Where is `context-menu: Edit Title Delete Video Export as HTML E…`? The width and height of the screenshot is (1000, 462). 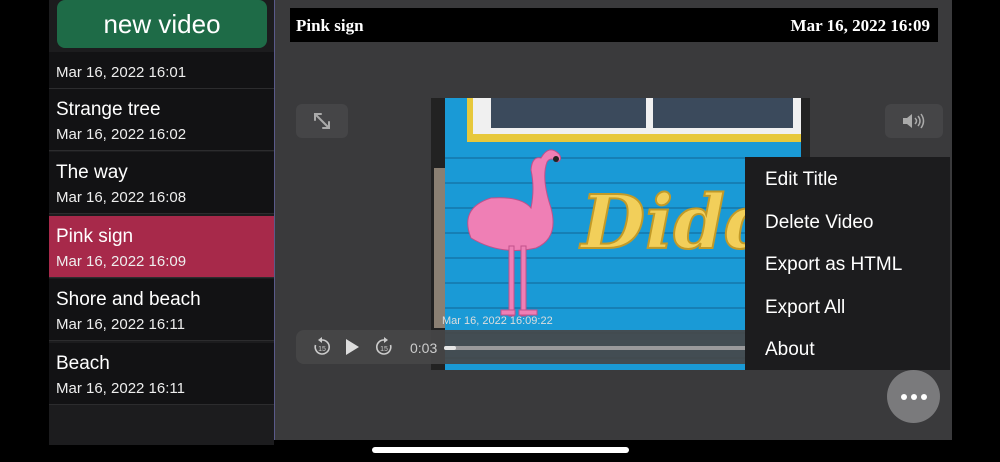
context-menu: Edit Title Delete Video Export as HTML E… is located at coordinates (847, 263).